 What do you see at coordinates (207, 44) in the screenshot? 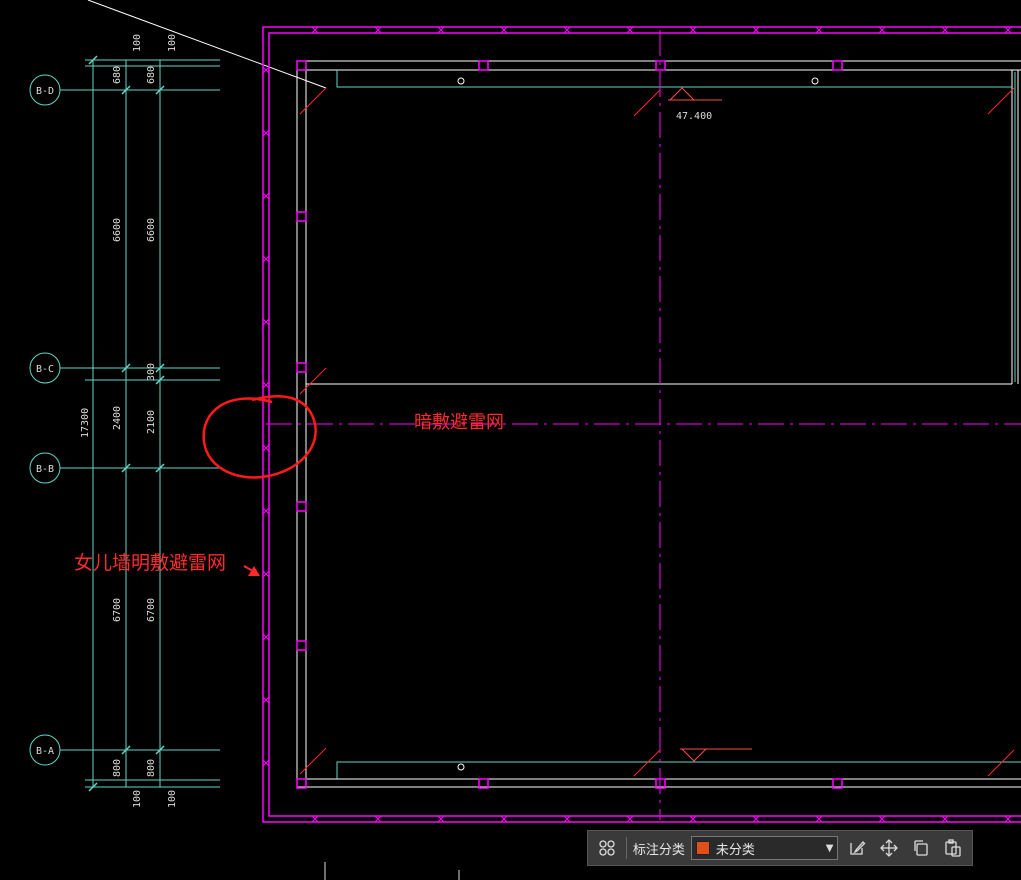
I see `leader-line` at bounding box center [207, 44].